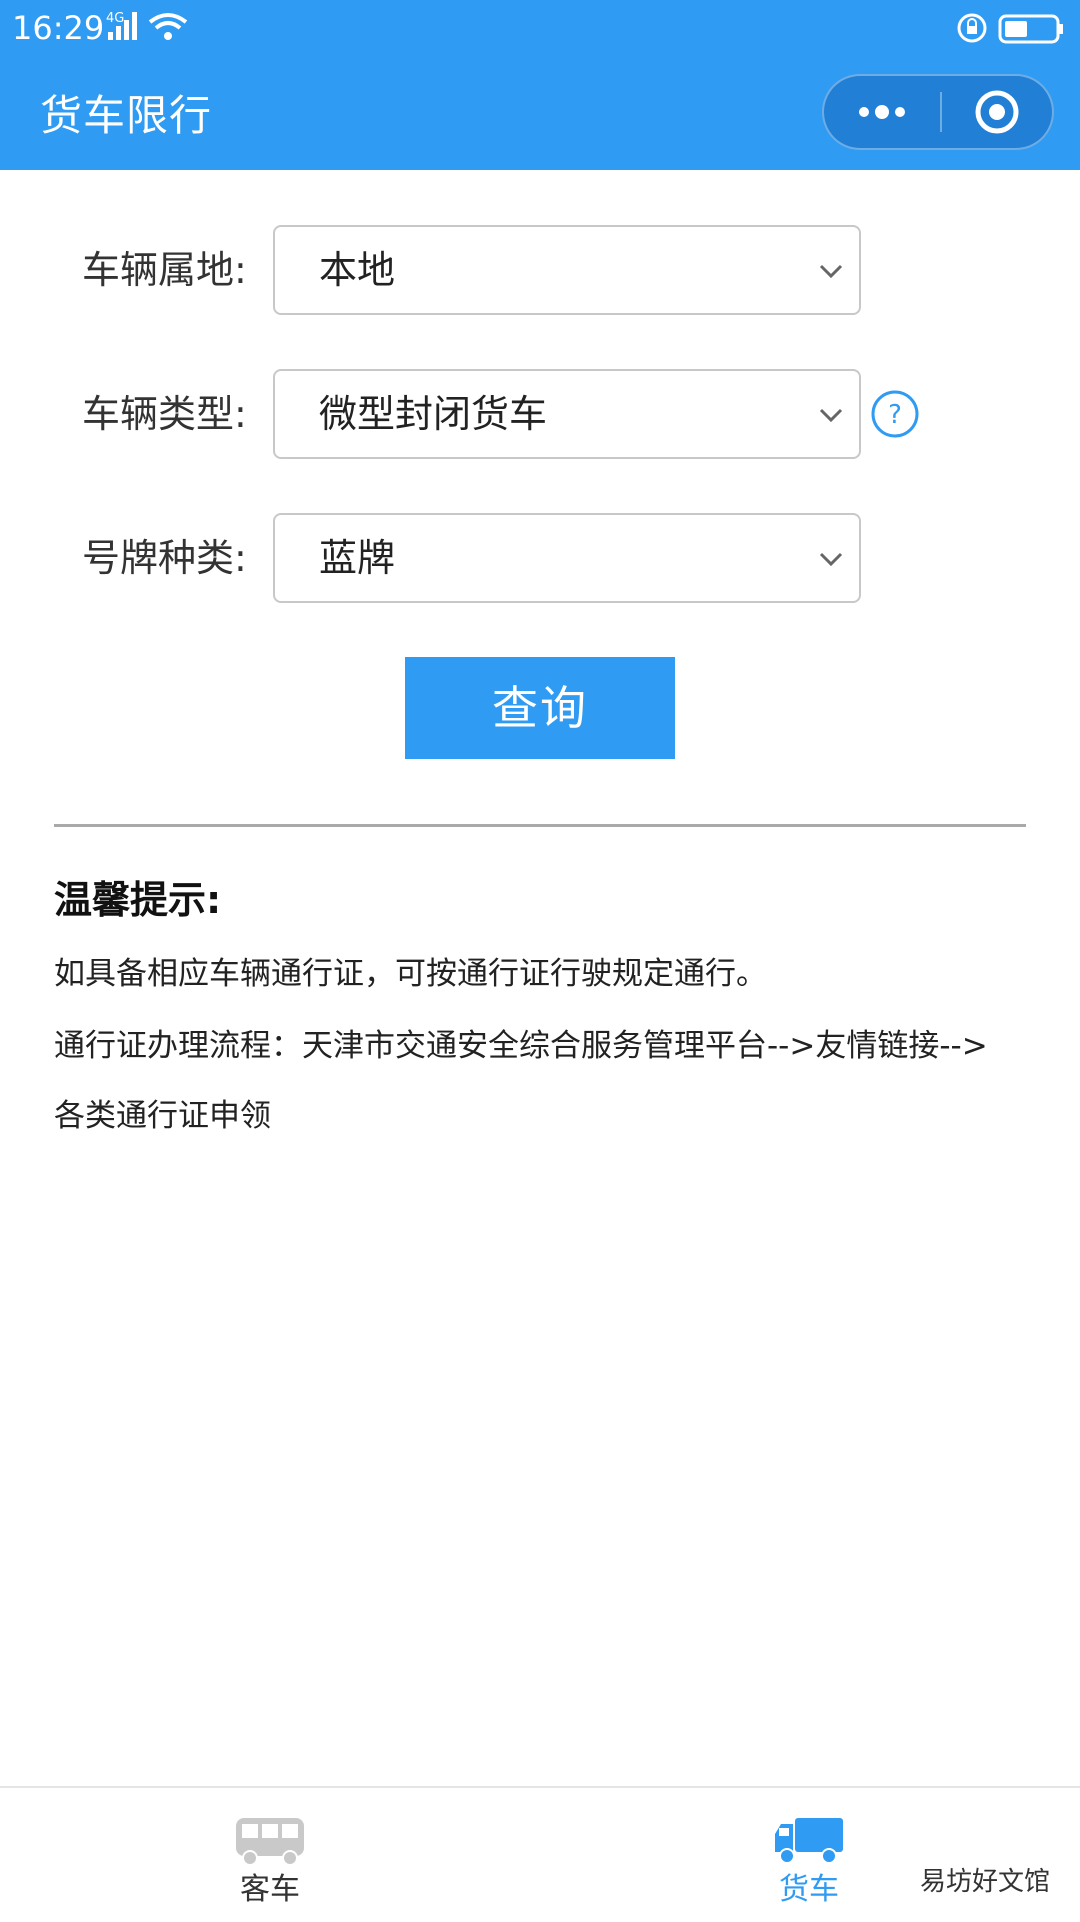 This screenshot has height=1922, width=1080. Describe the element at coordinates (567, 414) in the screenshot. I see `vehicle-type-select: 微型封闭货车` at that location.